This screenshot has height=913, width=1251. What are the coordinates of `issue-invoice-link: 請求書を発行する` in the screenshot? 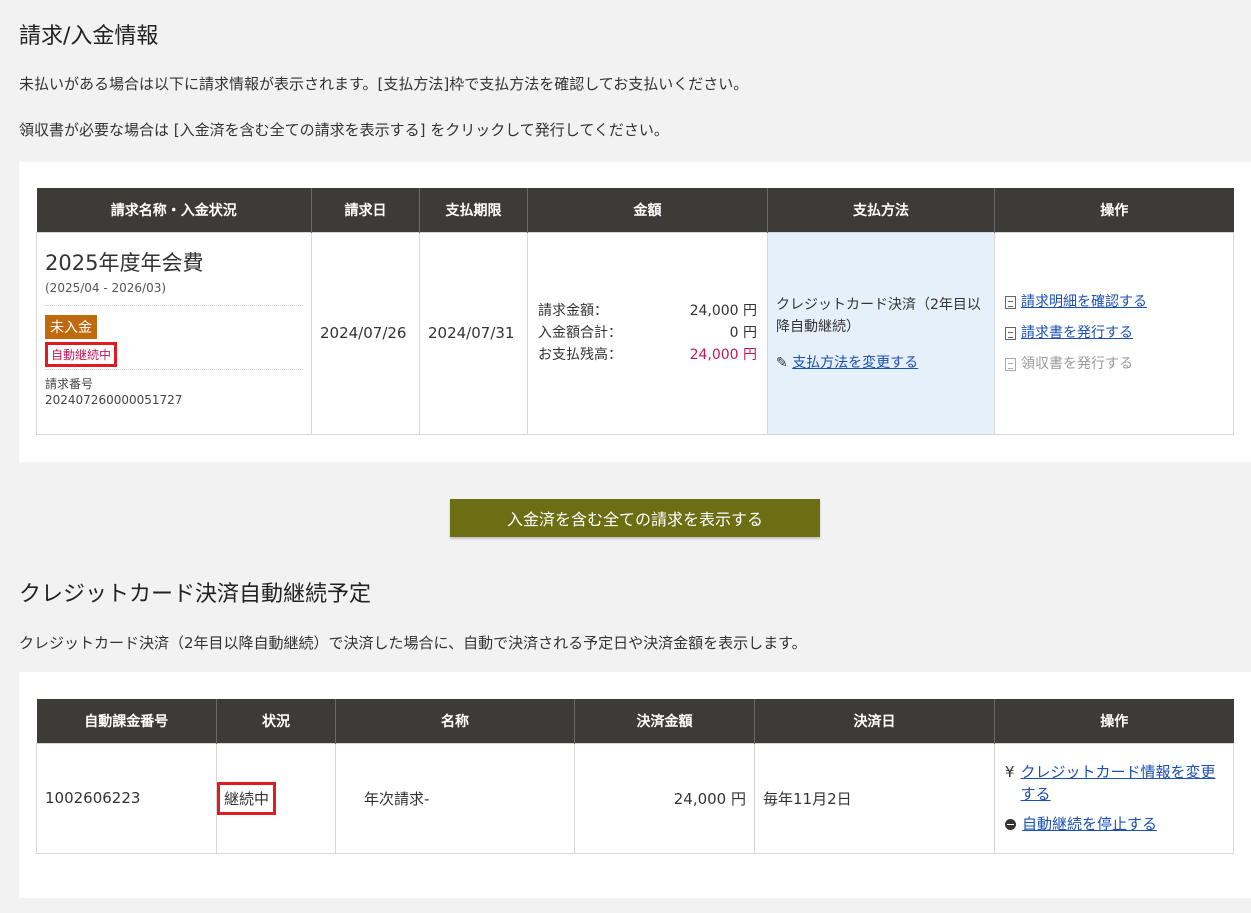 It's located at (1077, 333).